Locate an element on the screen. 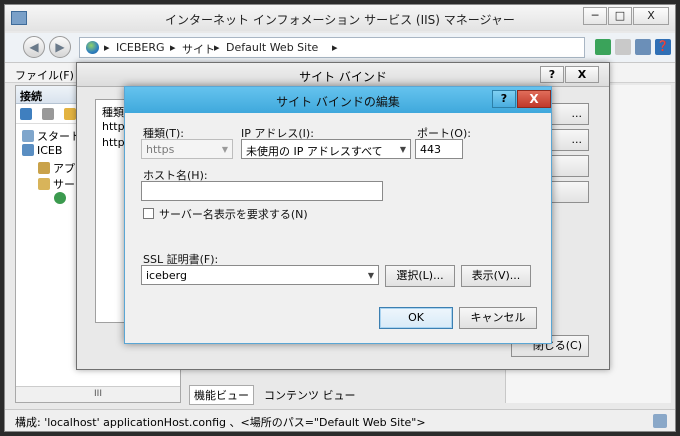 This screenshot has height=436, width=680. type-select: https ▼ is located at coordinates (187, 149).